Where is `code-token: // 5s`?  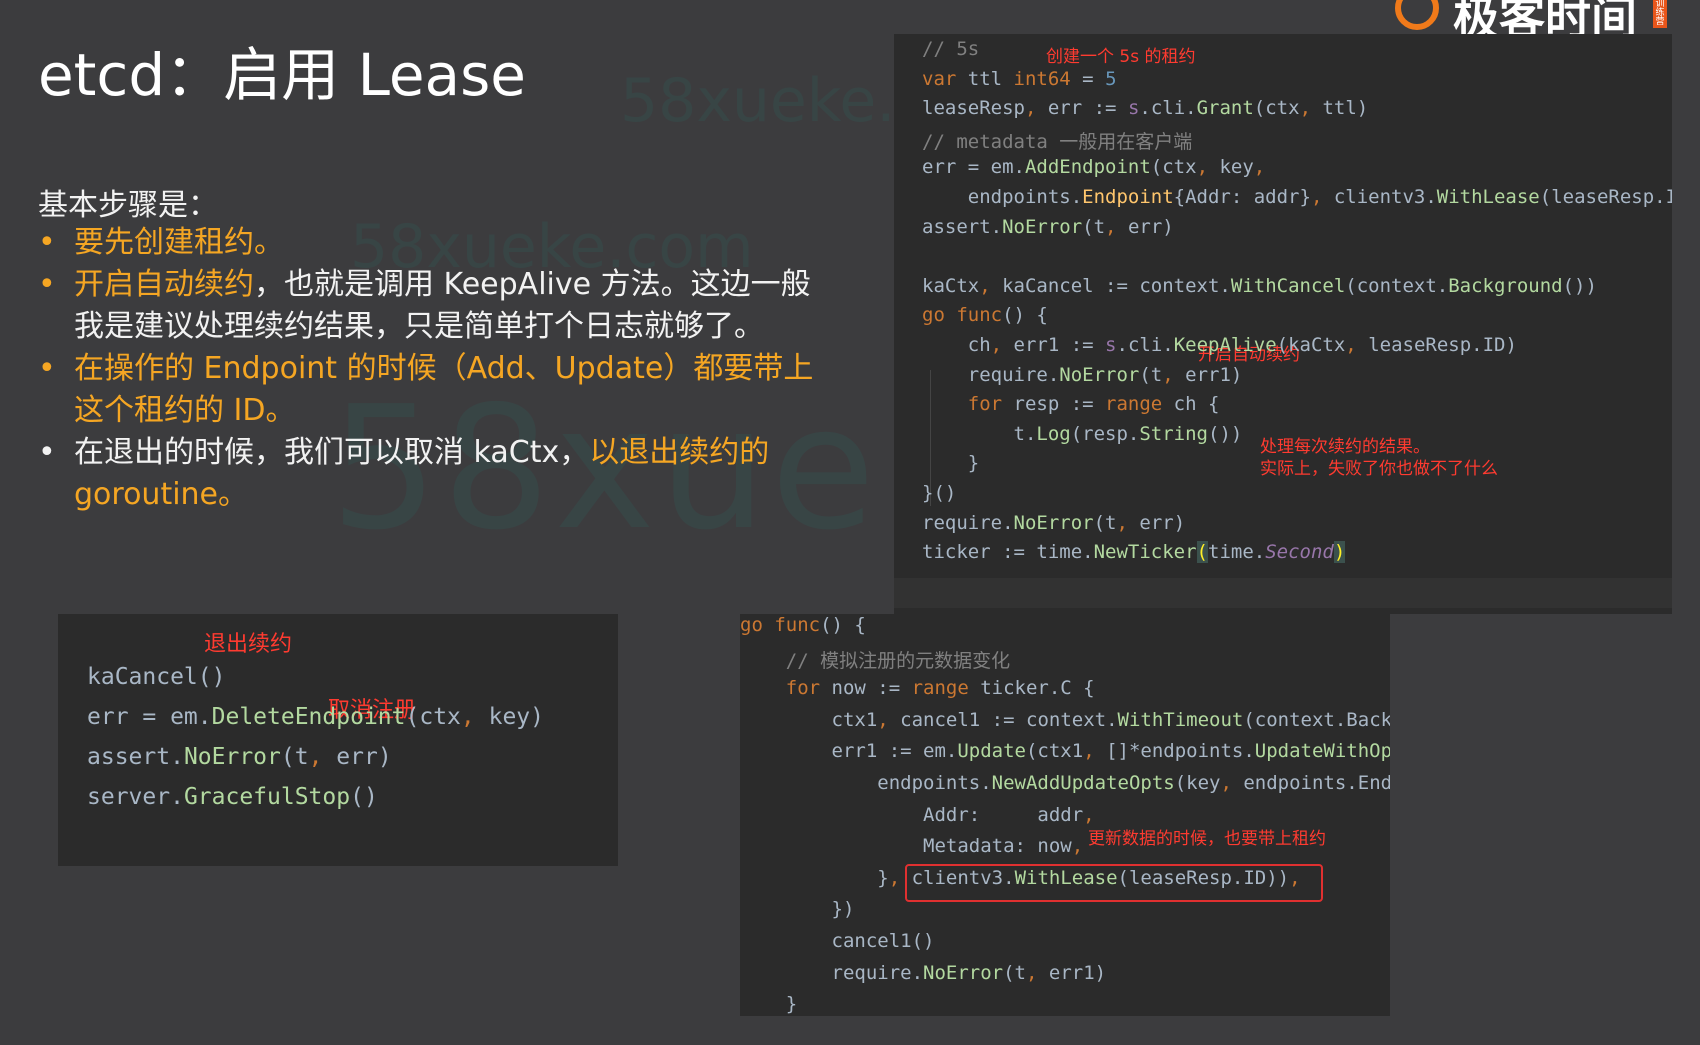
code-token: // 5s is located at coordinates (951, 49).